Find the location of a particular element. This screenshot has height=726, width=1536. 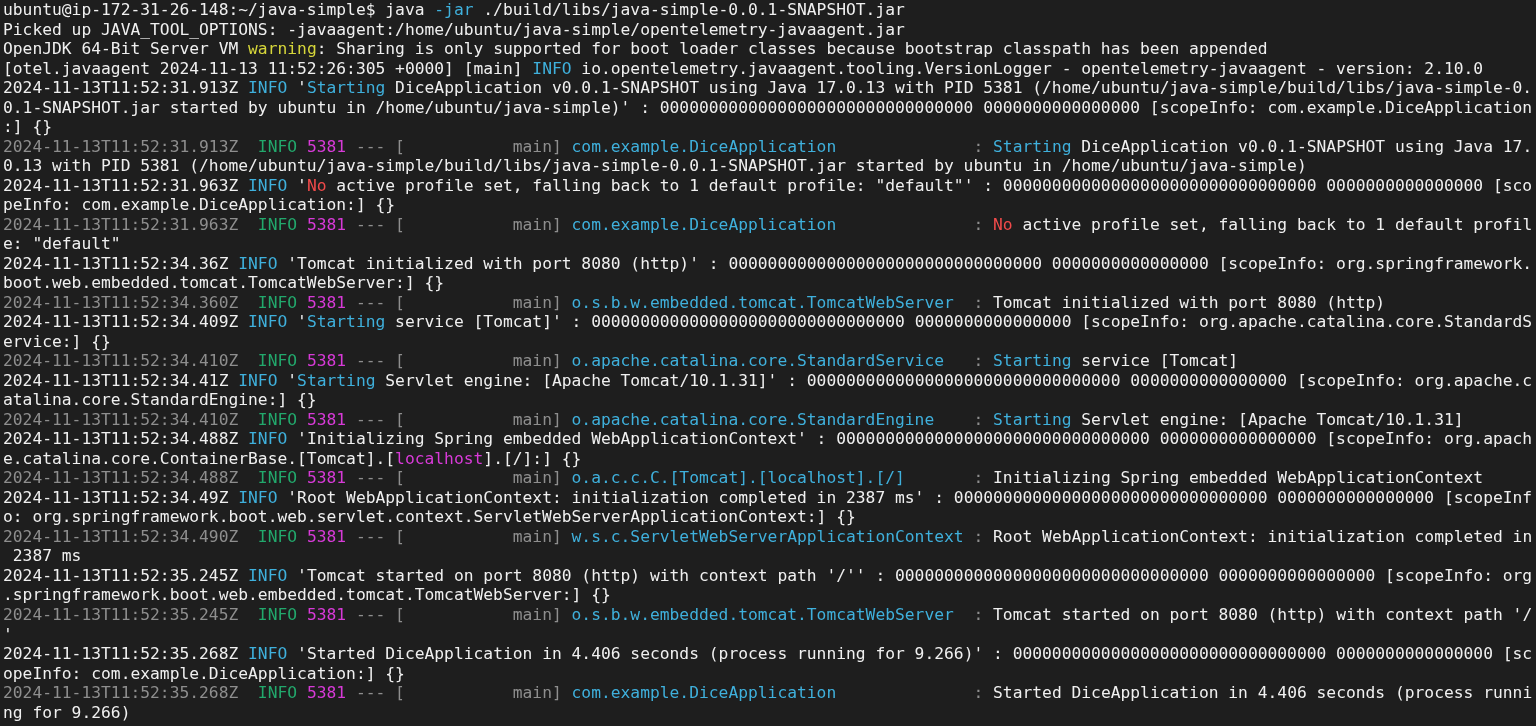

log-line: 2024-11-13T11:52:34.49Z INFO 'Root WebApplicationContext: initialization completed in 2387 ms' : 00000000000000000000000000000000 0000000000000000 [scopeInf is located at coordinates (768, 497).